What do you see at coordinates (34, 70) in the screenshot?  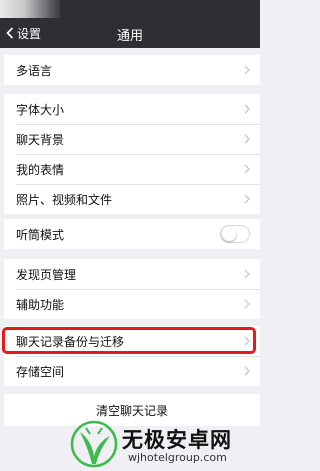 I see `row-label: 多语言` at bounding box center [34, 70].